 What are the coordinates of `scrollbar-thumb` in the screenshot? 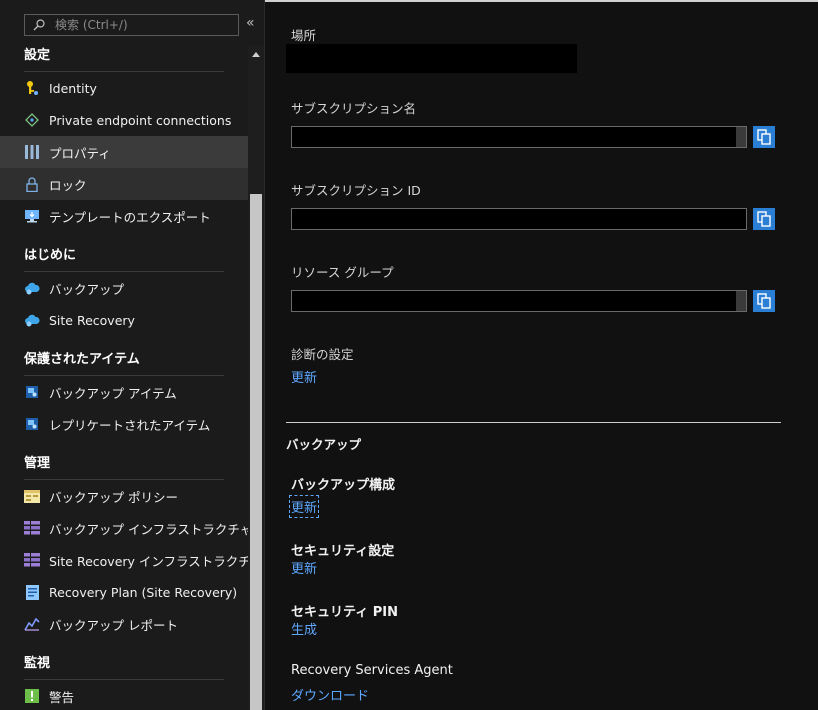 It's located at (256, 452).